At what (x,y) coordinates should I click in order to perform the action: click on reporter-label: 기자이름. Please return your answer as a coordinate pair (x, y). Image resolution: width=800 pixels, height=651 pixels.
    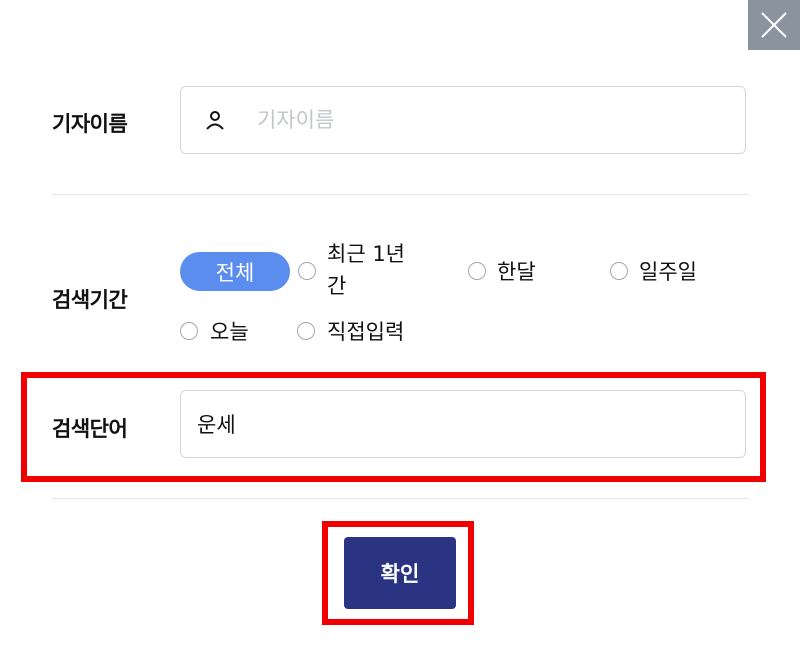
    Looking at the image, I should click on (90, 124).